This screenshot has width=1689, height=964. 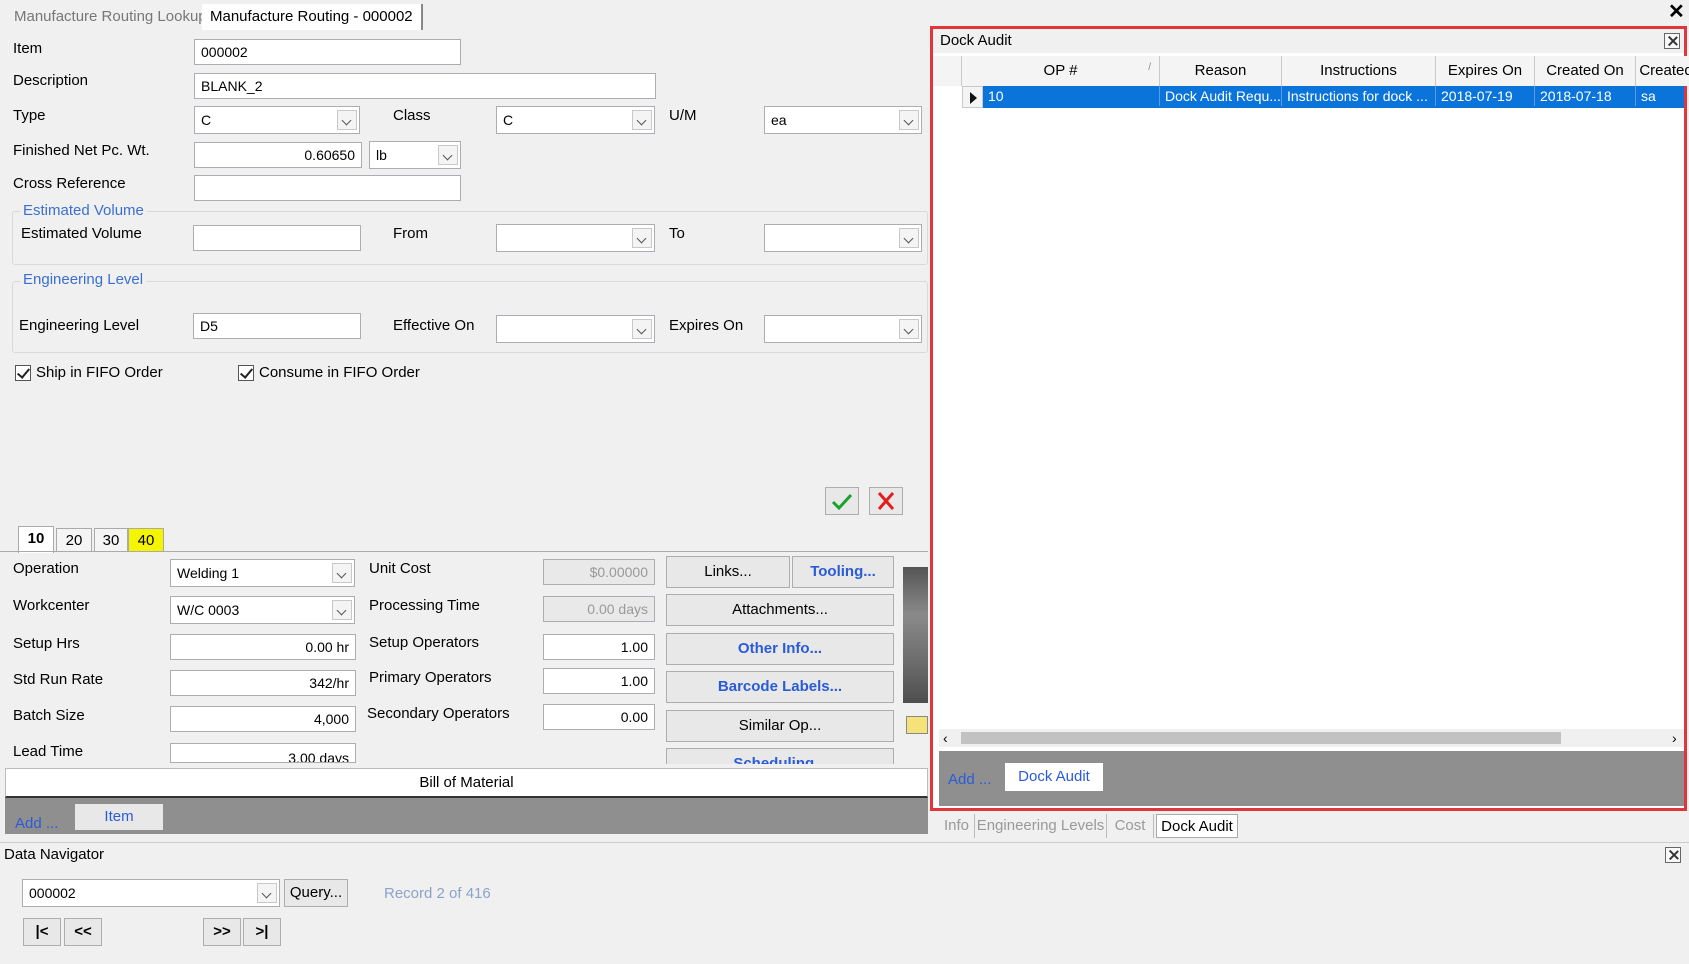 I want to click on dock-audit-tab-button: Dock Audit, so click(x=1054, y=777).